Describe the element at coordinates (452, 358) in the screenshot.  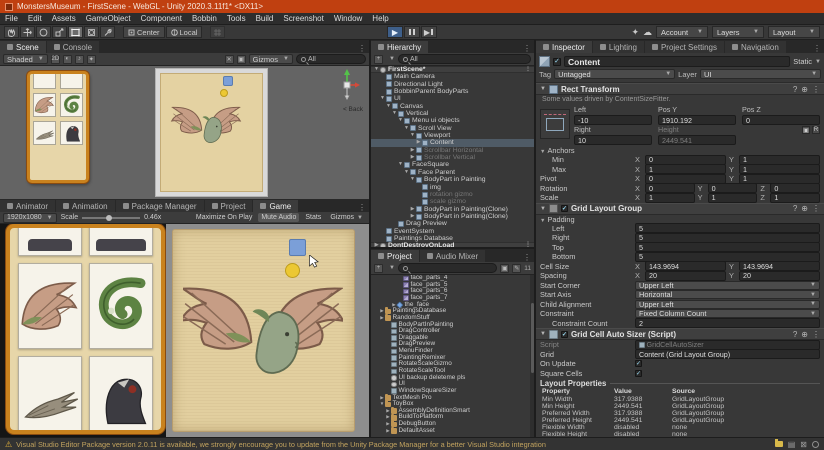
I see `project-item-paintingremixer: PaintingRemixer` at that location.